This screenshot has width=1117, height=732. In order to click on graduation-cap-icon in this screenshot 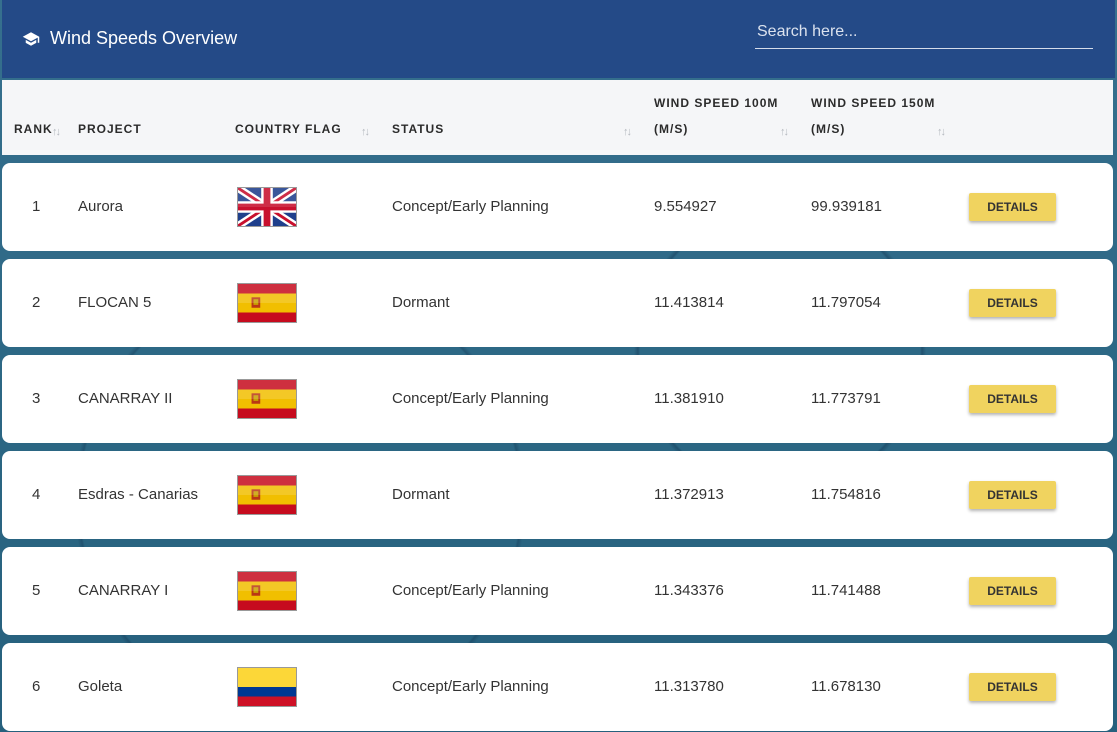, I will do `click(31, 38)`.